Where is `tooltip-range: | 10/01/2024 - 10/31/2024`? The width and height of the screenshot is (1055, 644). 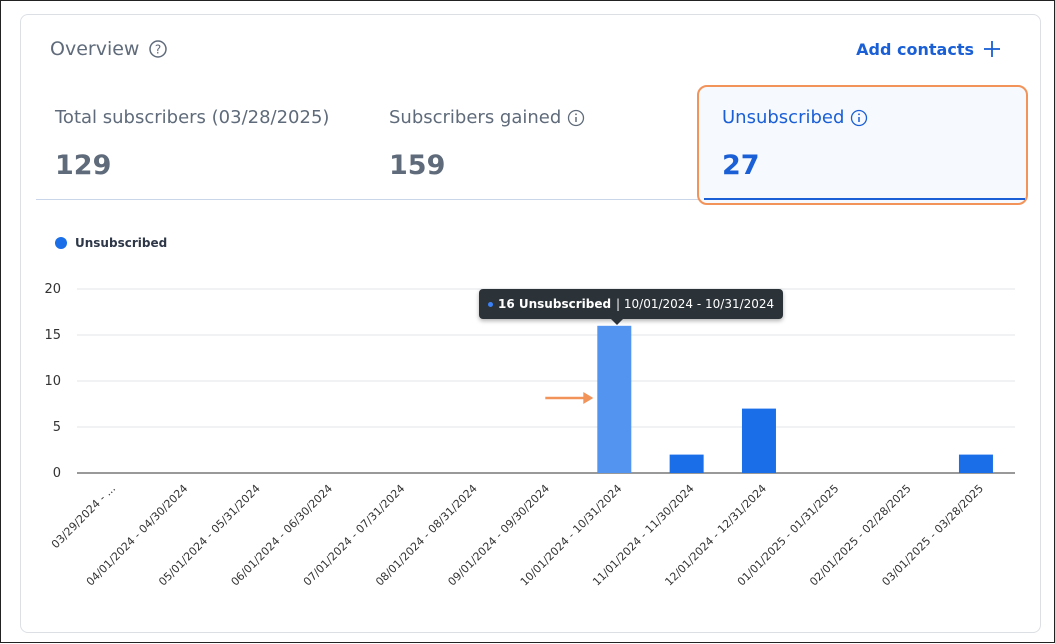
tooltip-range: | 10/01/2024 - 10/31/2024 is located at coordinates (695, 304).